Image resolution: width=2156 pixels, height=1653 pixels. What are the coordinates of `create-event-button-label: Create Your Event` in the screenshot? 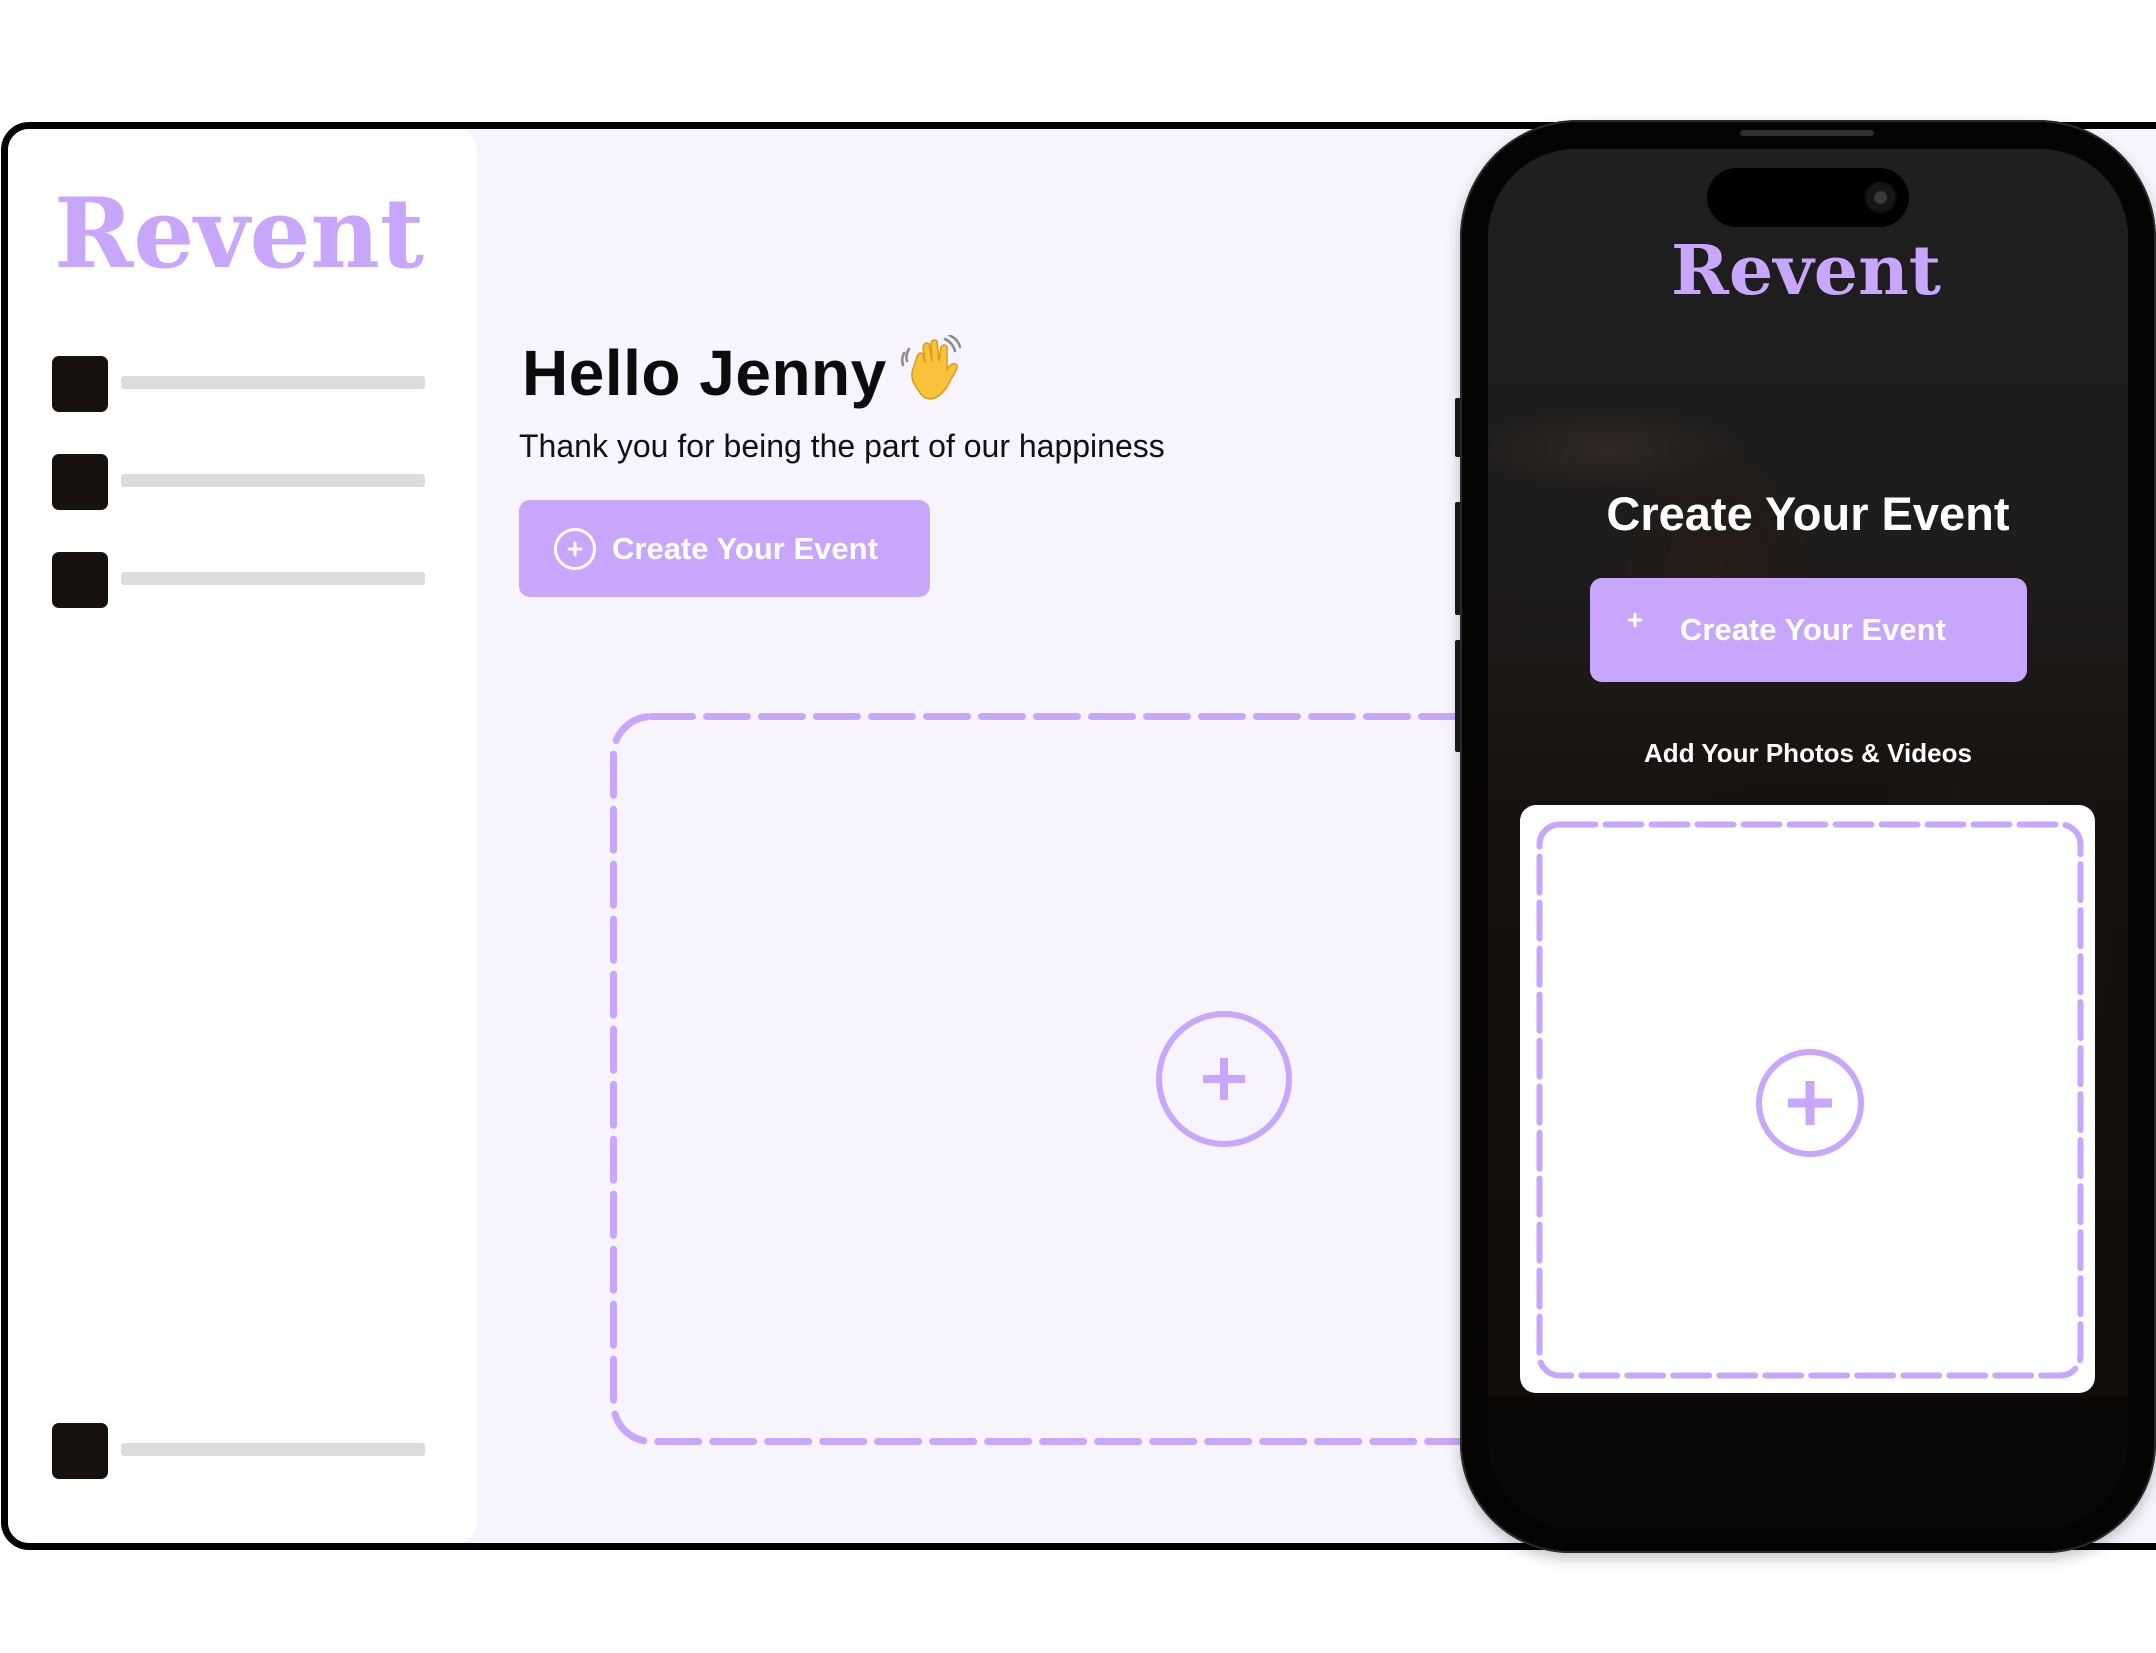 It's located at (745, 548).